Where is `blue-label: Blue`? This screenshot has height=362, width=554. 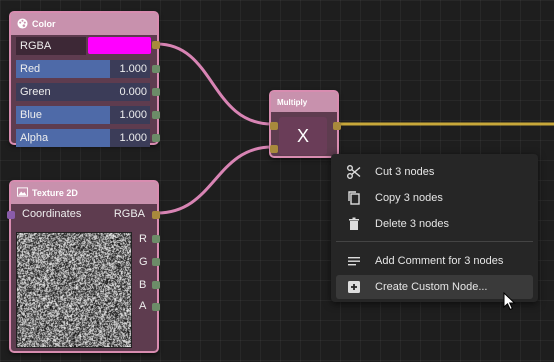
blue-label: Blue is located at coordinates (31, 115).